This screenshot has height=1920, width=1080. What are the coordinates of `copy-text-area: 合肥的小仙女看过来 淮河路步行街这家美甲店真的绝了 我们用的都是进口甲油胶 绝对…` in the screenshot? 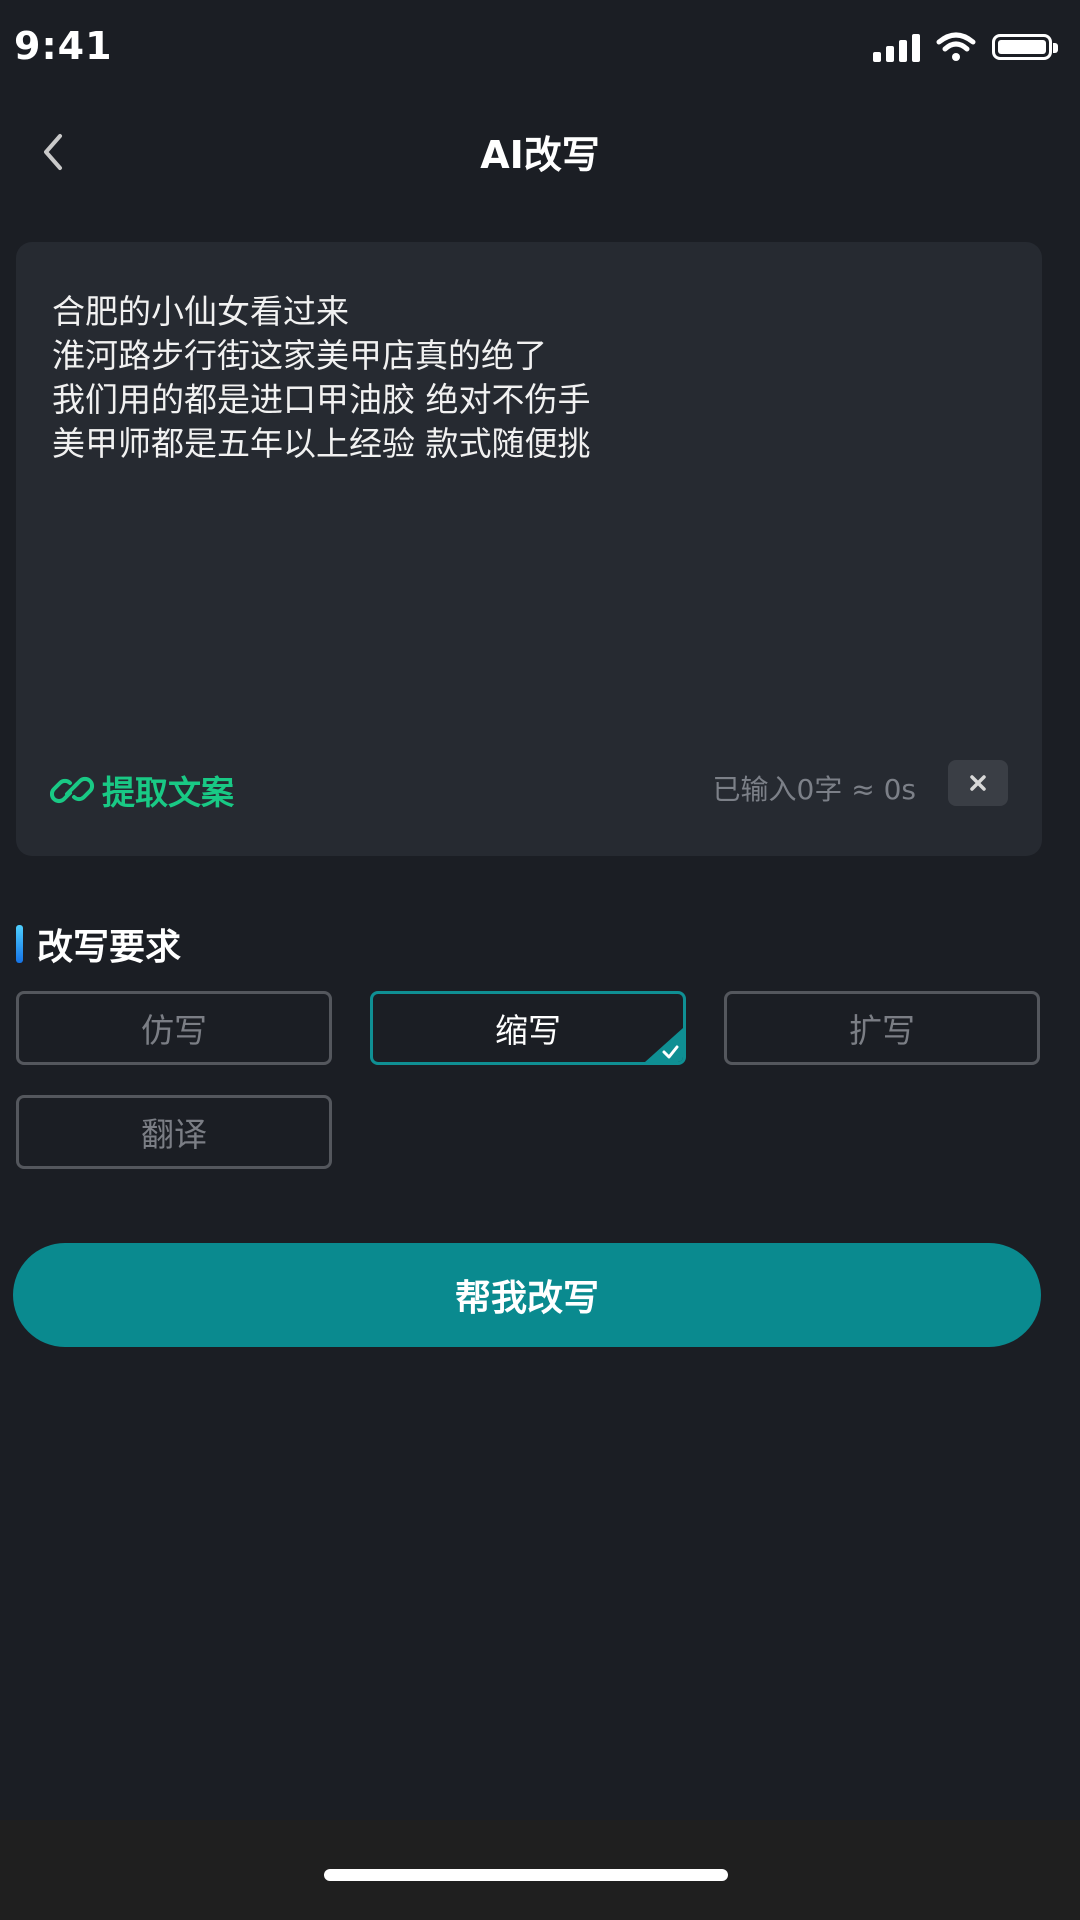 It's located at (527, 378).